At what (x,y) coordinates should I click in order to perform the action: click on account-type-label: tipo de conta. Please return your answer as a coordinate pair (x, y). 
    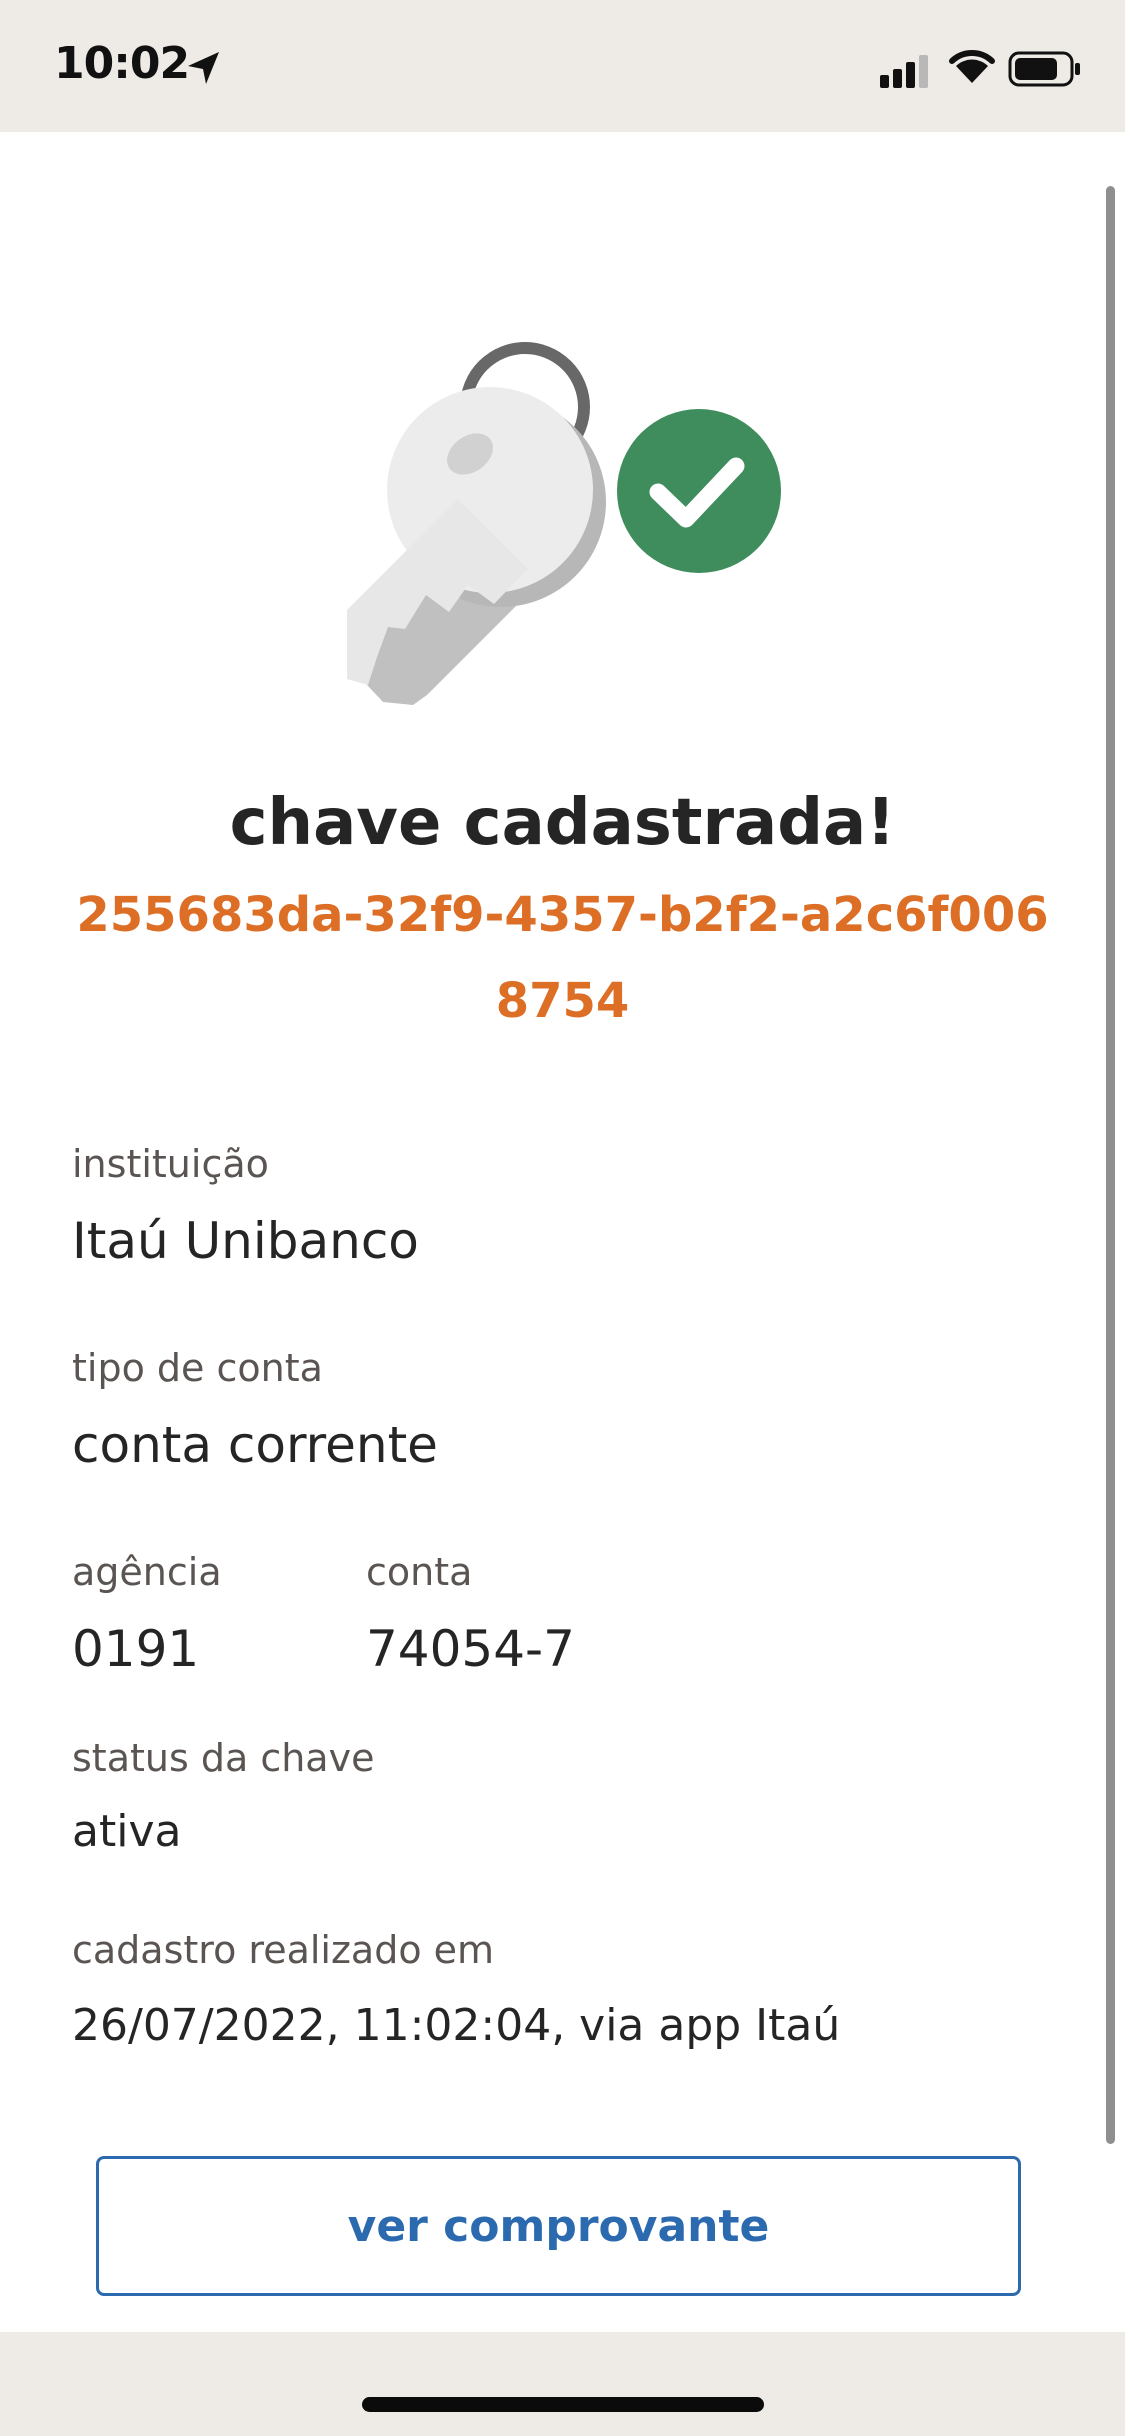
    Looking at the image, I should click on (197, 1368).